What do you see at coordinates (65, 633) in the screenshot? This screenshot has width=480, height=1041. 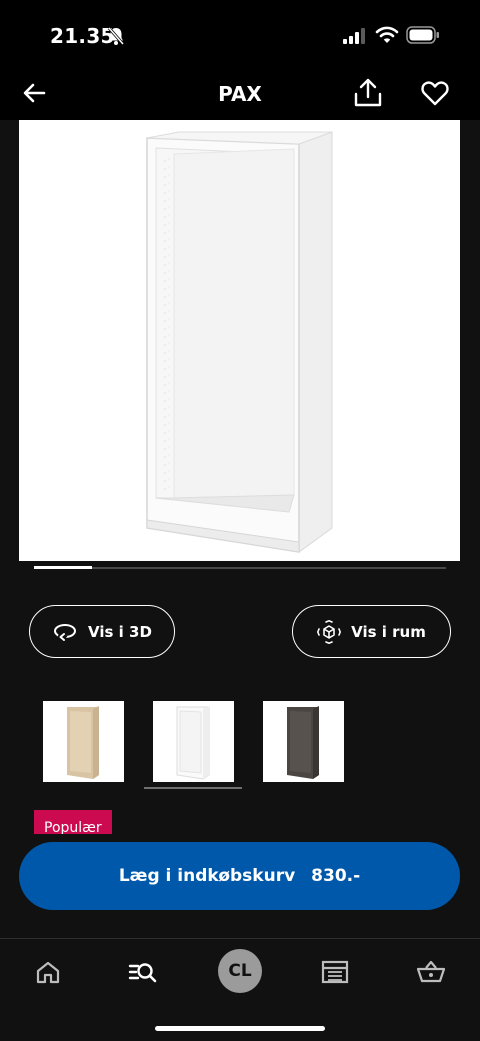 I see `rotate-icon` at bounding box center [65, 633].